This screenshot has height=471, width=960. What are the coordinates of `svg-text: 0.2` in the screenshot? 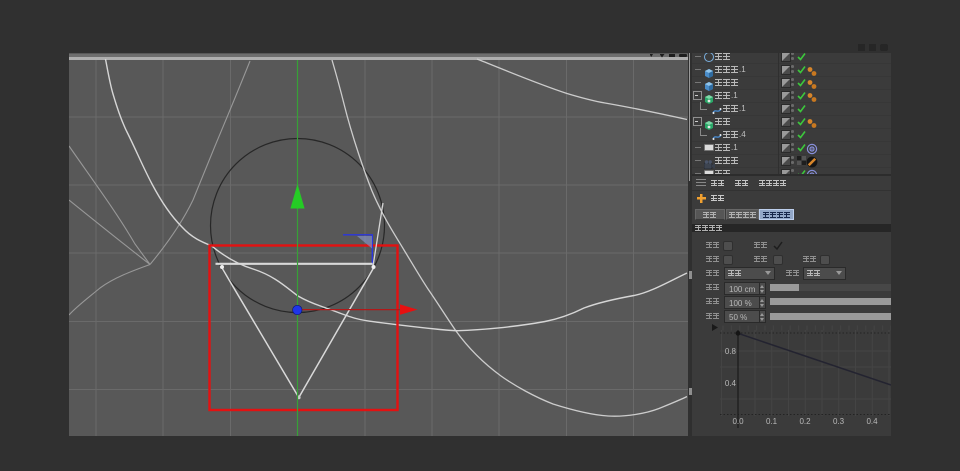 It's located at (805, 421).